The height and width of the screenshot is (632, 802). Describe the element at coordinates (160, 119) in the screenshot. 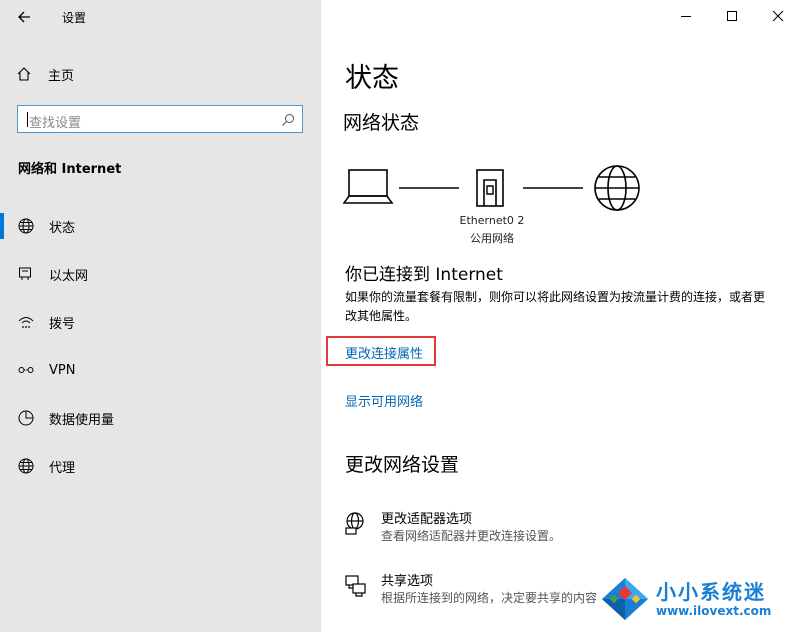

I see `search-input: 查找设置` at that location.